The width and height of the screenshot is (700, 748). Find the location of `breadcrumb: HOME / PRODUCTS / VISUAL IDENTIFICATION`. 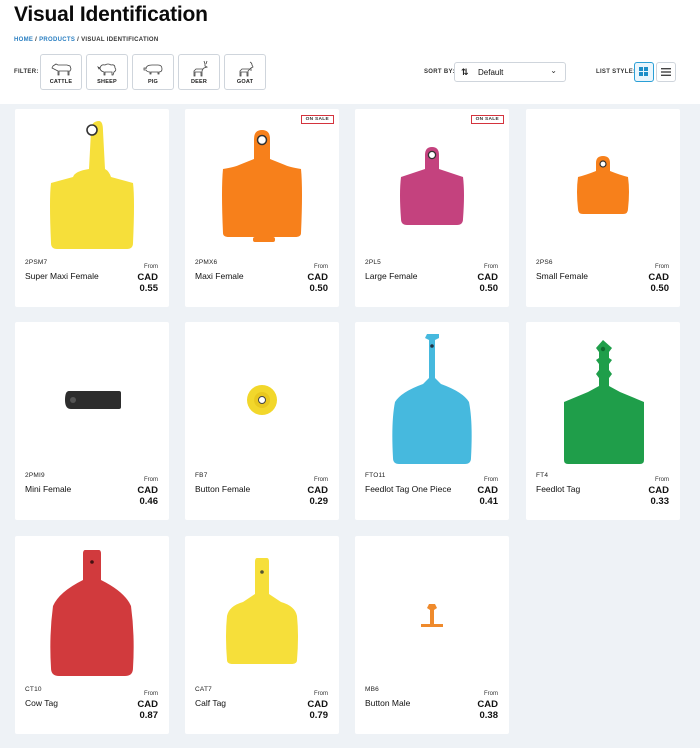

breadcrumb: HOME / PRODUCTS / VISUAL IDENTIFICATION is located at coordinates (86, 40).